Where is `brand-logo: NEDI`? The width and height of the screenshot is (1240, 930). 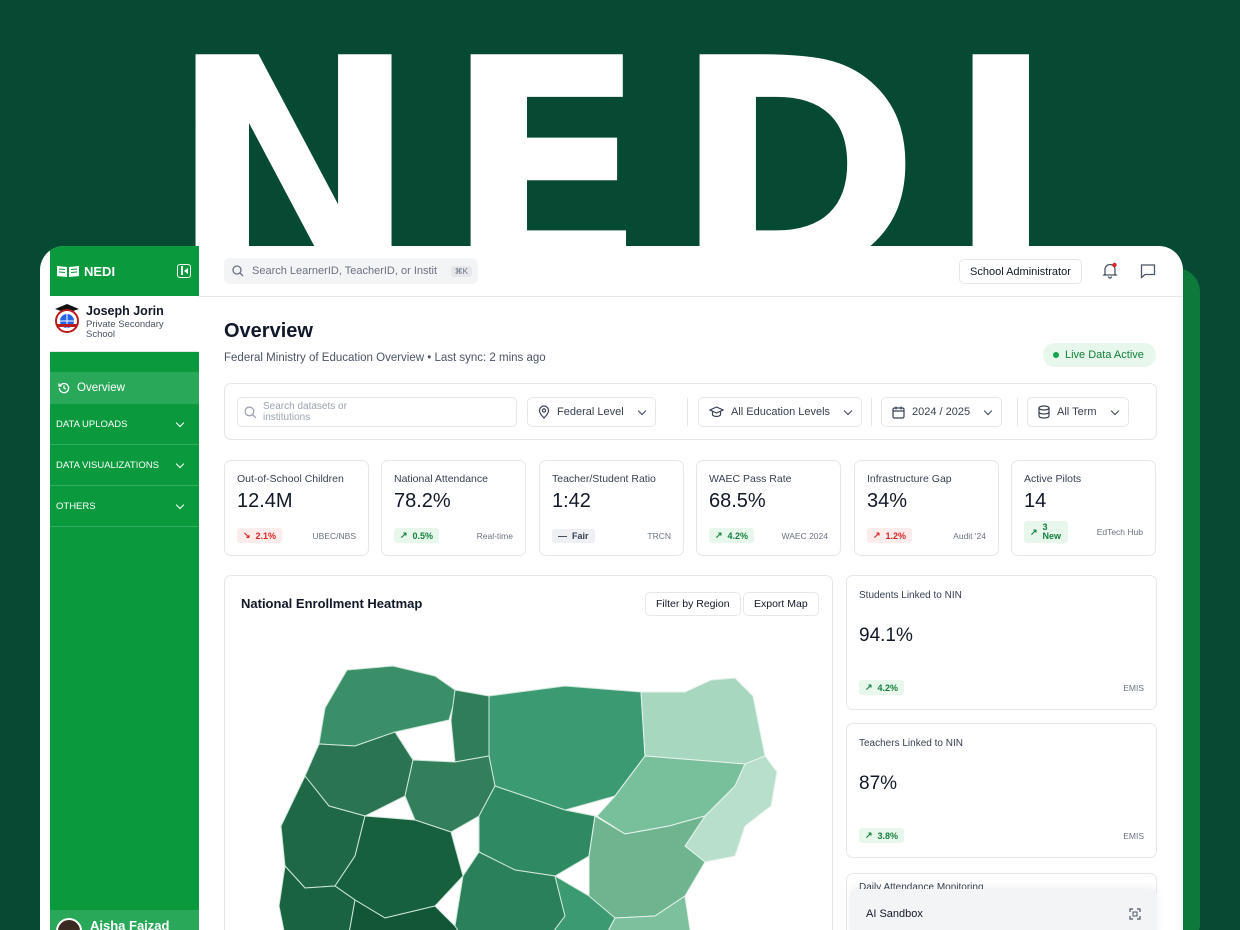
brand-logo: NEDI is located at coordinates (85, 271).